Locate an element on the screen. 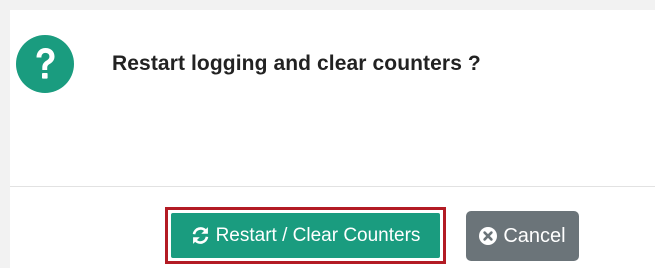 The width and height of the screenshot is (655, 268). restart-clear-counters-button: Restart / Clear Counters is located at coordinates (305, 235).